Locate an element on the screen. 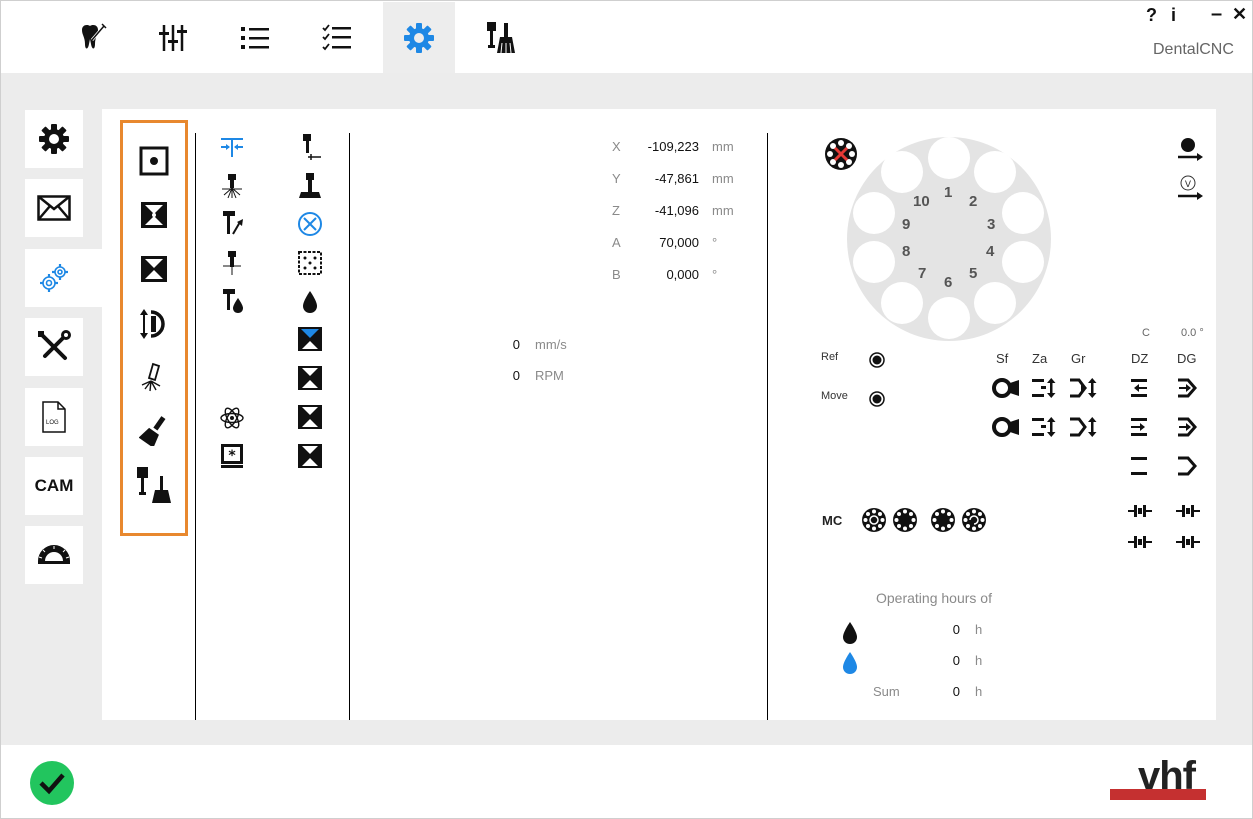  za-down-icon is located at coordinates (1044, 427).